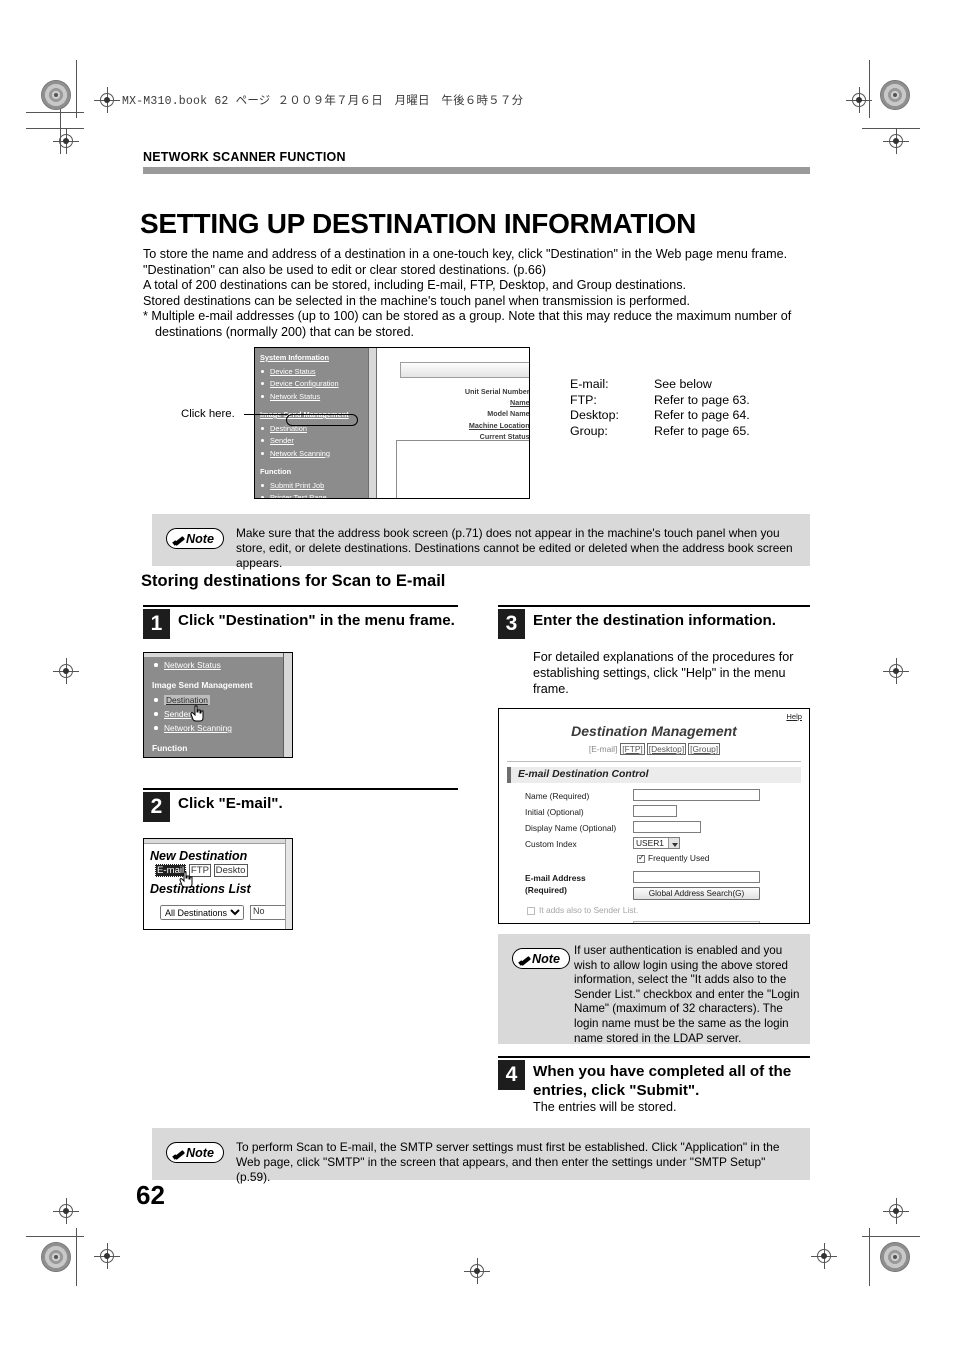  What do you see at coordinates (200, 889) in the screenshot?
I see `destinations-list-title: Destinations List` at bounding box center [200, 889].